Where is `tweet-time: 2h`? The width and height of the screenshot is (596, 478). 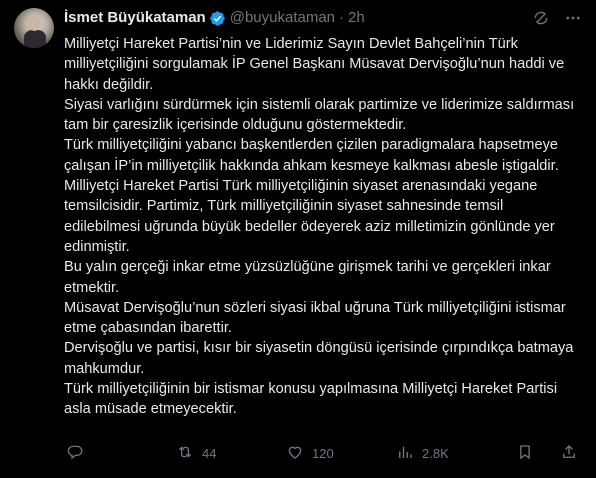
tweet-time: 2h is located at coordinates (356, 18).